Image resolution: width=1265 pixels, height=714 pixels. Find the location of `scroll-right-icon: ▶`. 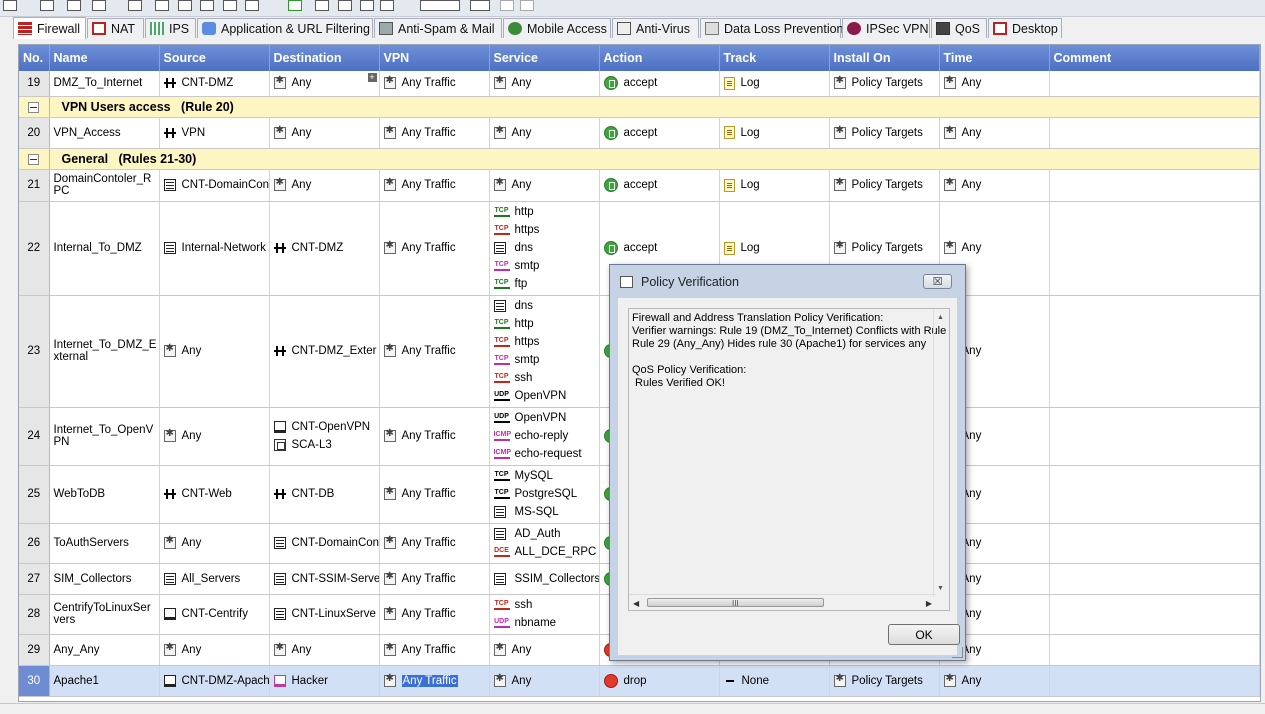

scroll-right-icon: ▶ is located at coordinates (929, 603).